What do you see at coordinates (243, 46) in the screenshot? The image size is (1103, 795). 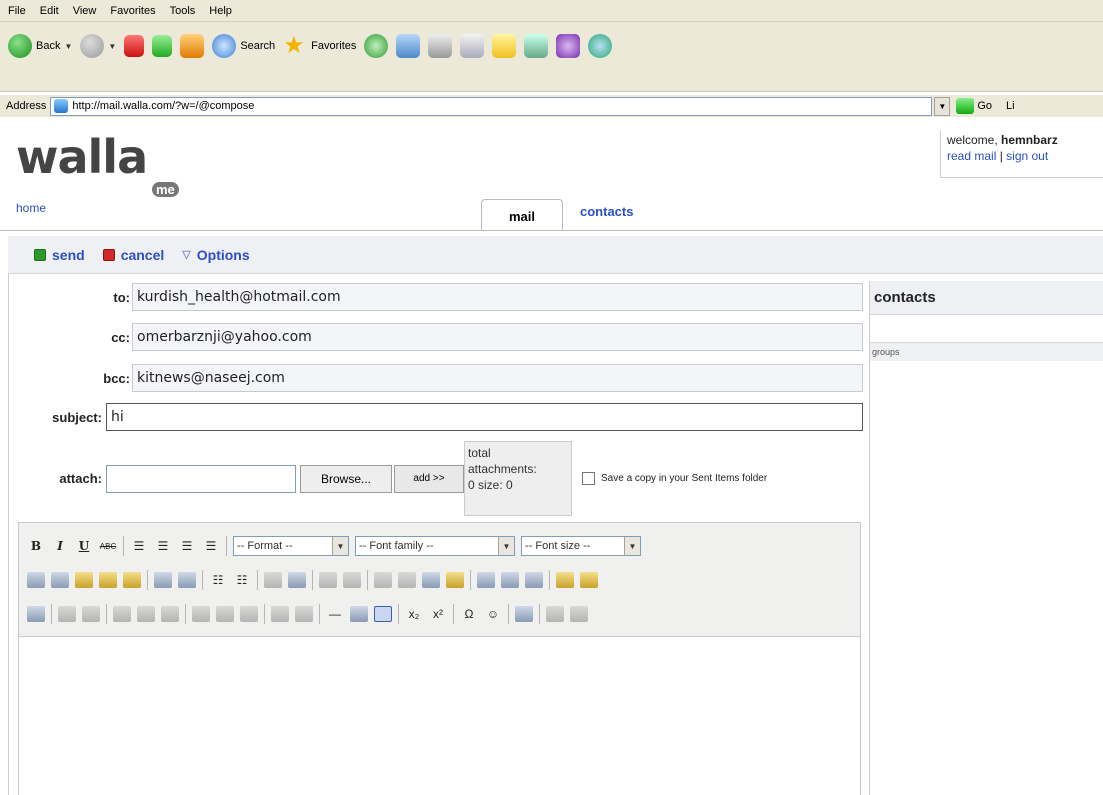 I see `search-button: Search` at bounding box center [243, 46].